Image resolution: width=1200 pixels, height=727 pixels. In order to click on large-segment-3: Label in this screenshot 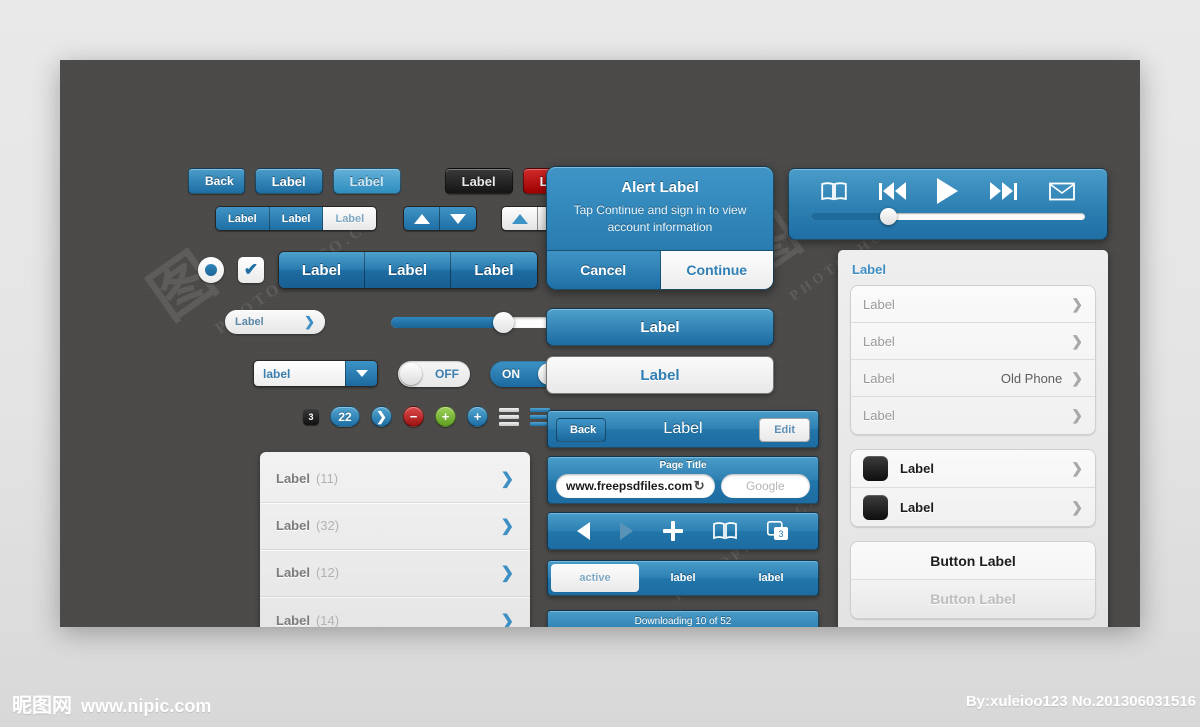, I will do `click(494, 270)`.